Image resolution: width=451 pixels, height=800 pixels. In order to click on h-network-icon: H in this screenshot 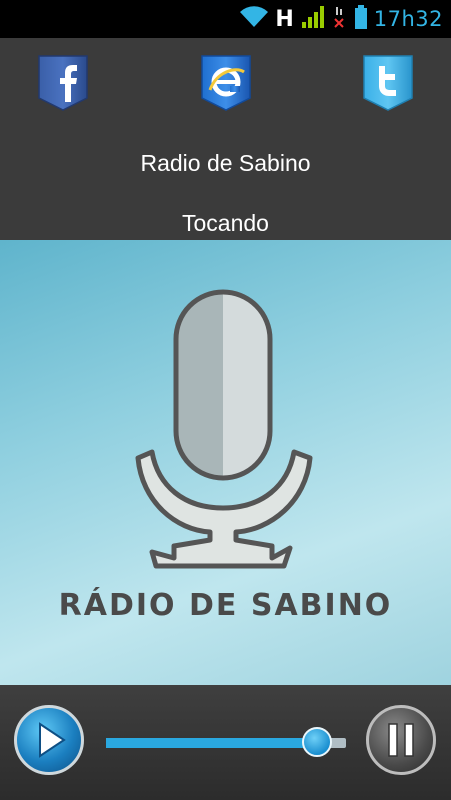, I will do `click(284, 19)`.